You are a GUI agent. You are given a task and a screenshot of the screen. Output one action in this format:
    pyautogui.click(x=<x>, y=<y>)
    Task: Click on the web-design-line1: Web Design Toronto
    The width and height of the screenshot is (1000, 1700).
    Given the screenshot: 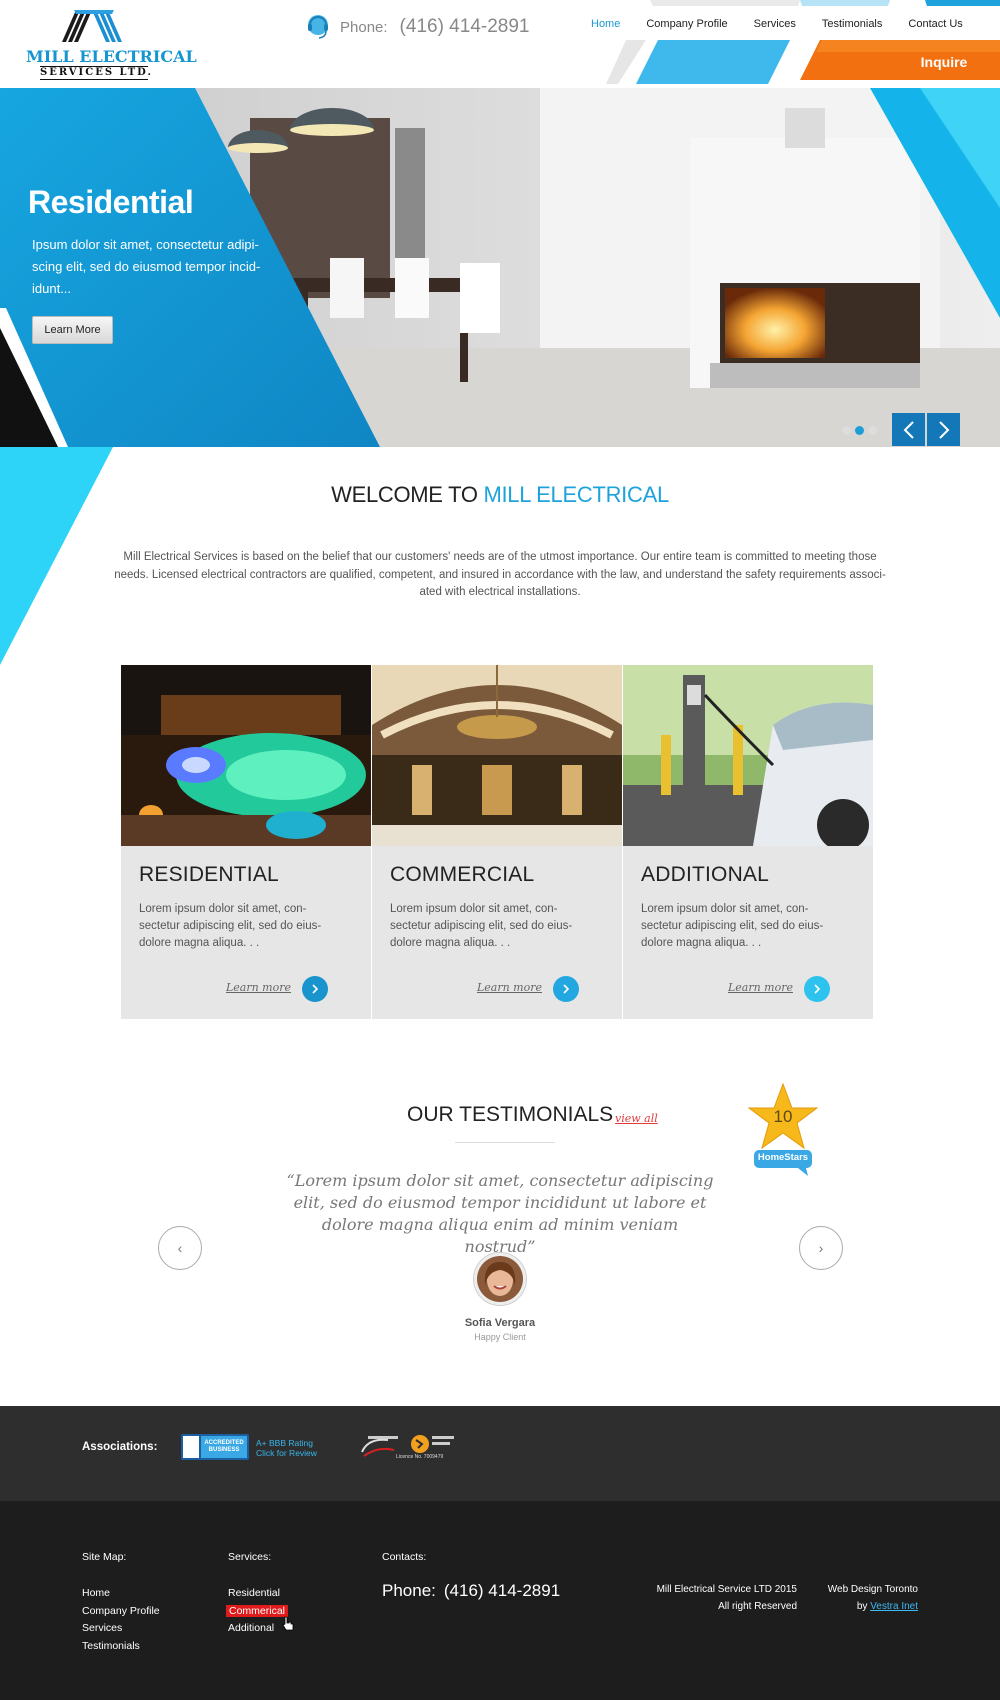 What is the action you would take?
    pyautogui.click(x=872, y=1589)
    